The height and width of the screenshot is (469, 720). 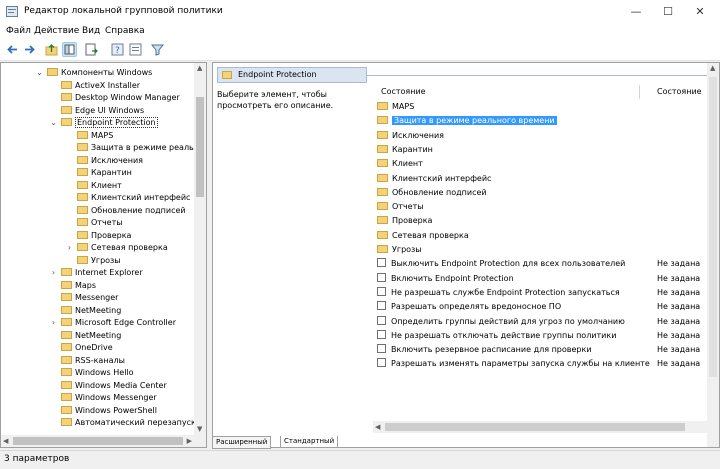 What do you see at coordinates (131, 210) in the screenshot?
I see `tree-node: Обновление подписей` at bounding box center [131, 210].